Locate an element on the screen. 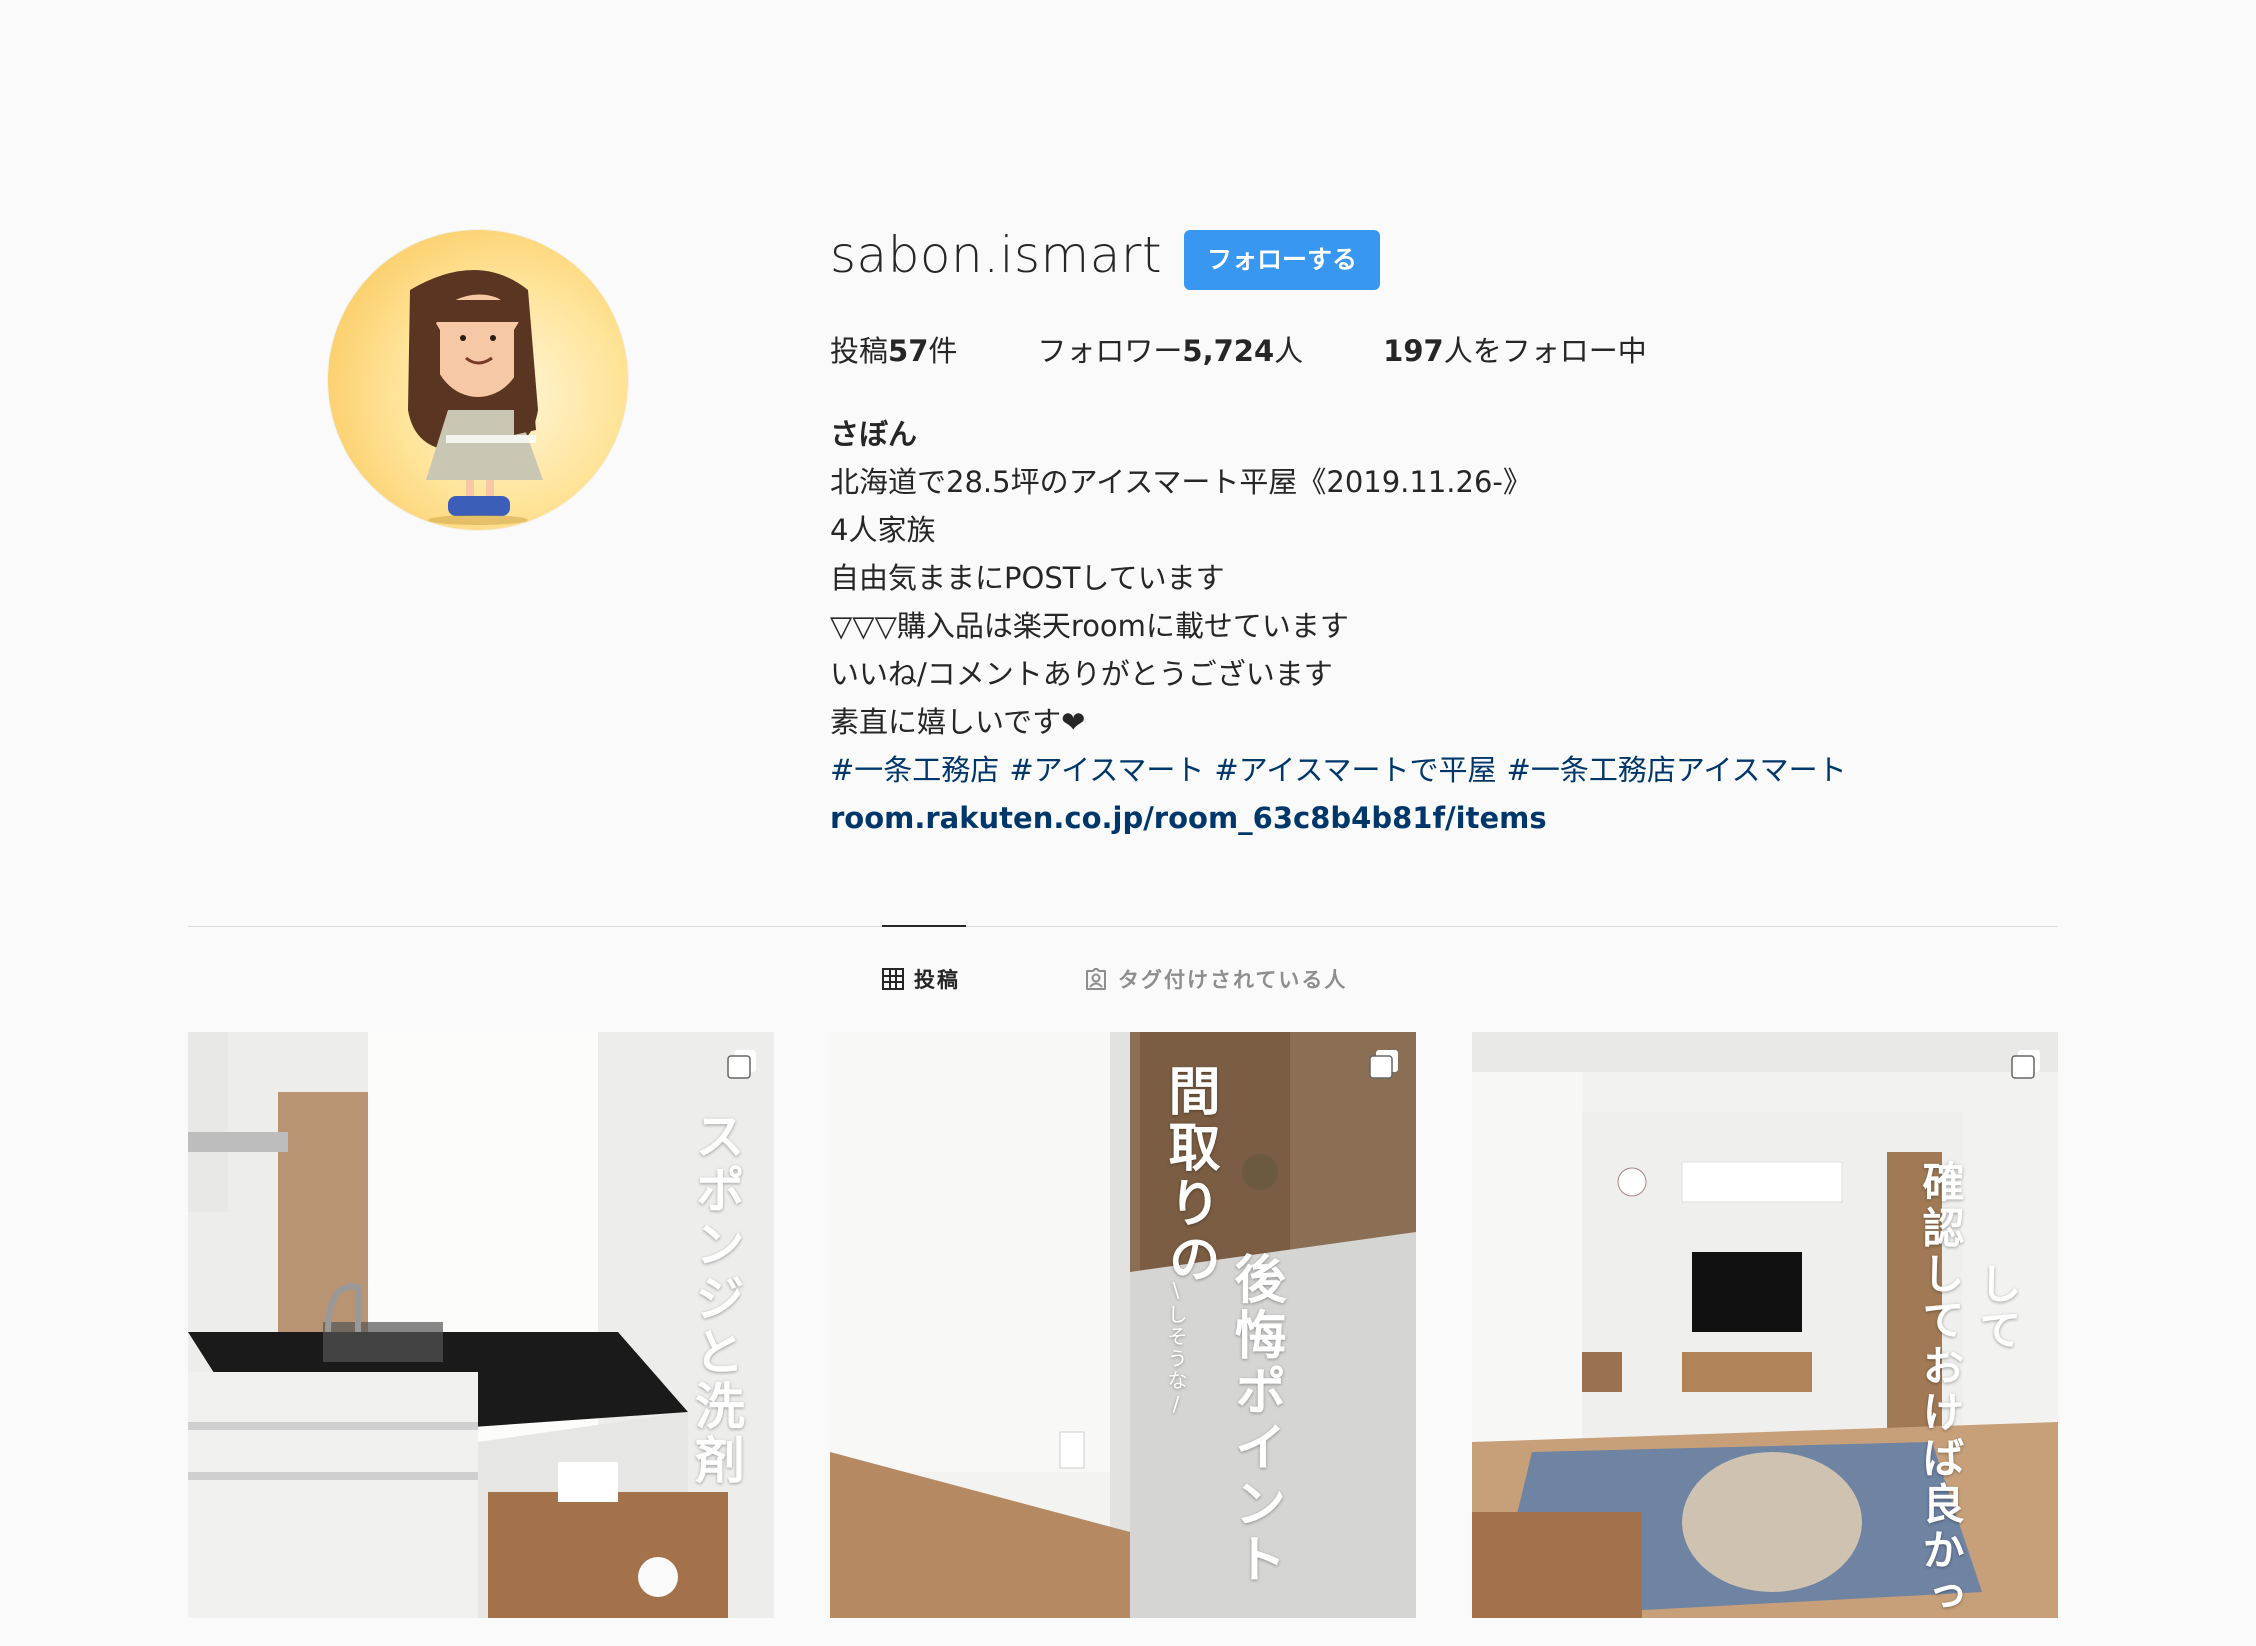  hashtag-link: #アイスマート is located at coordinates (1106, 770).